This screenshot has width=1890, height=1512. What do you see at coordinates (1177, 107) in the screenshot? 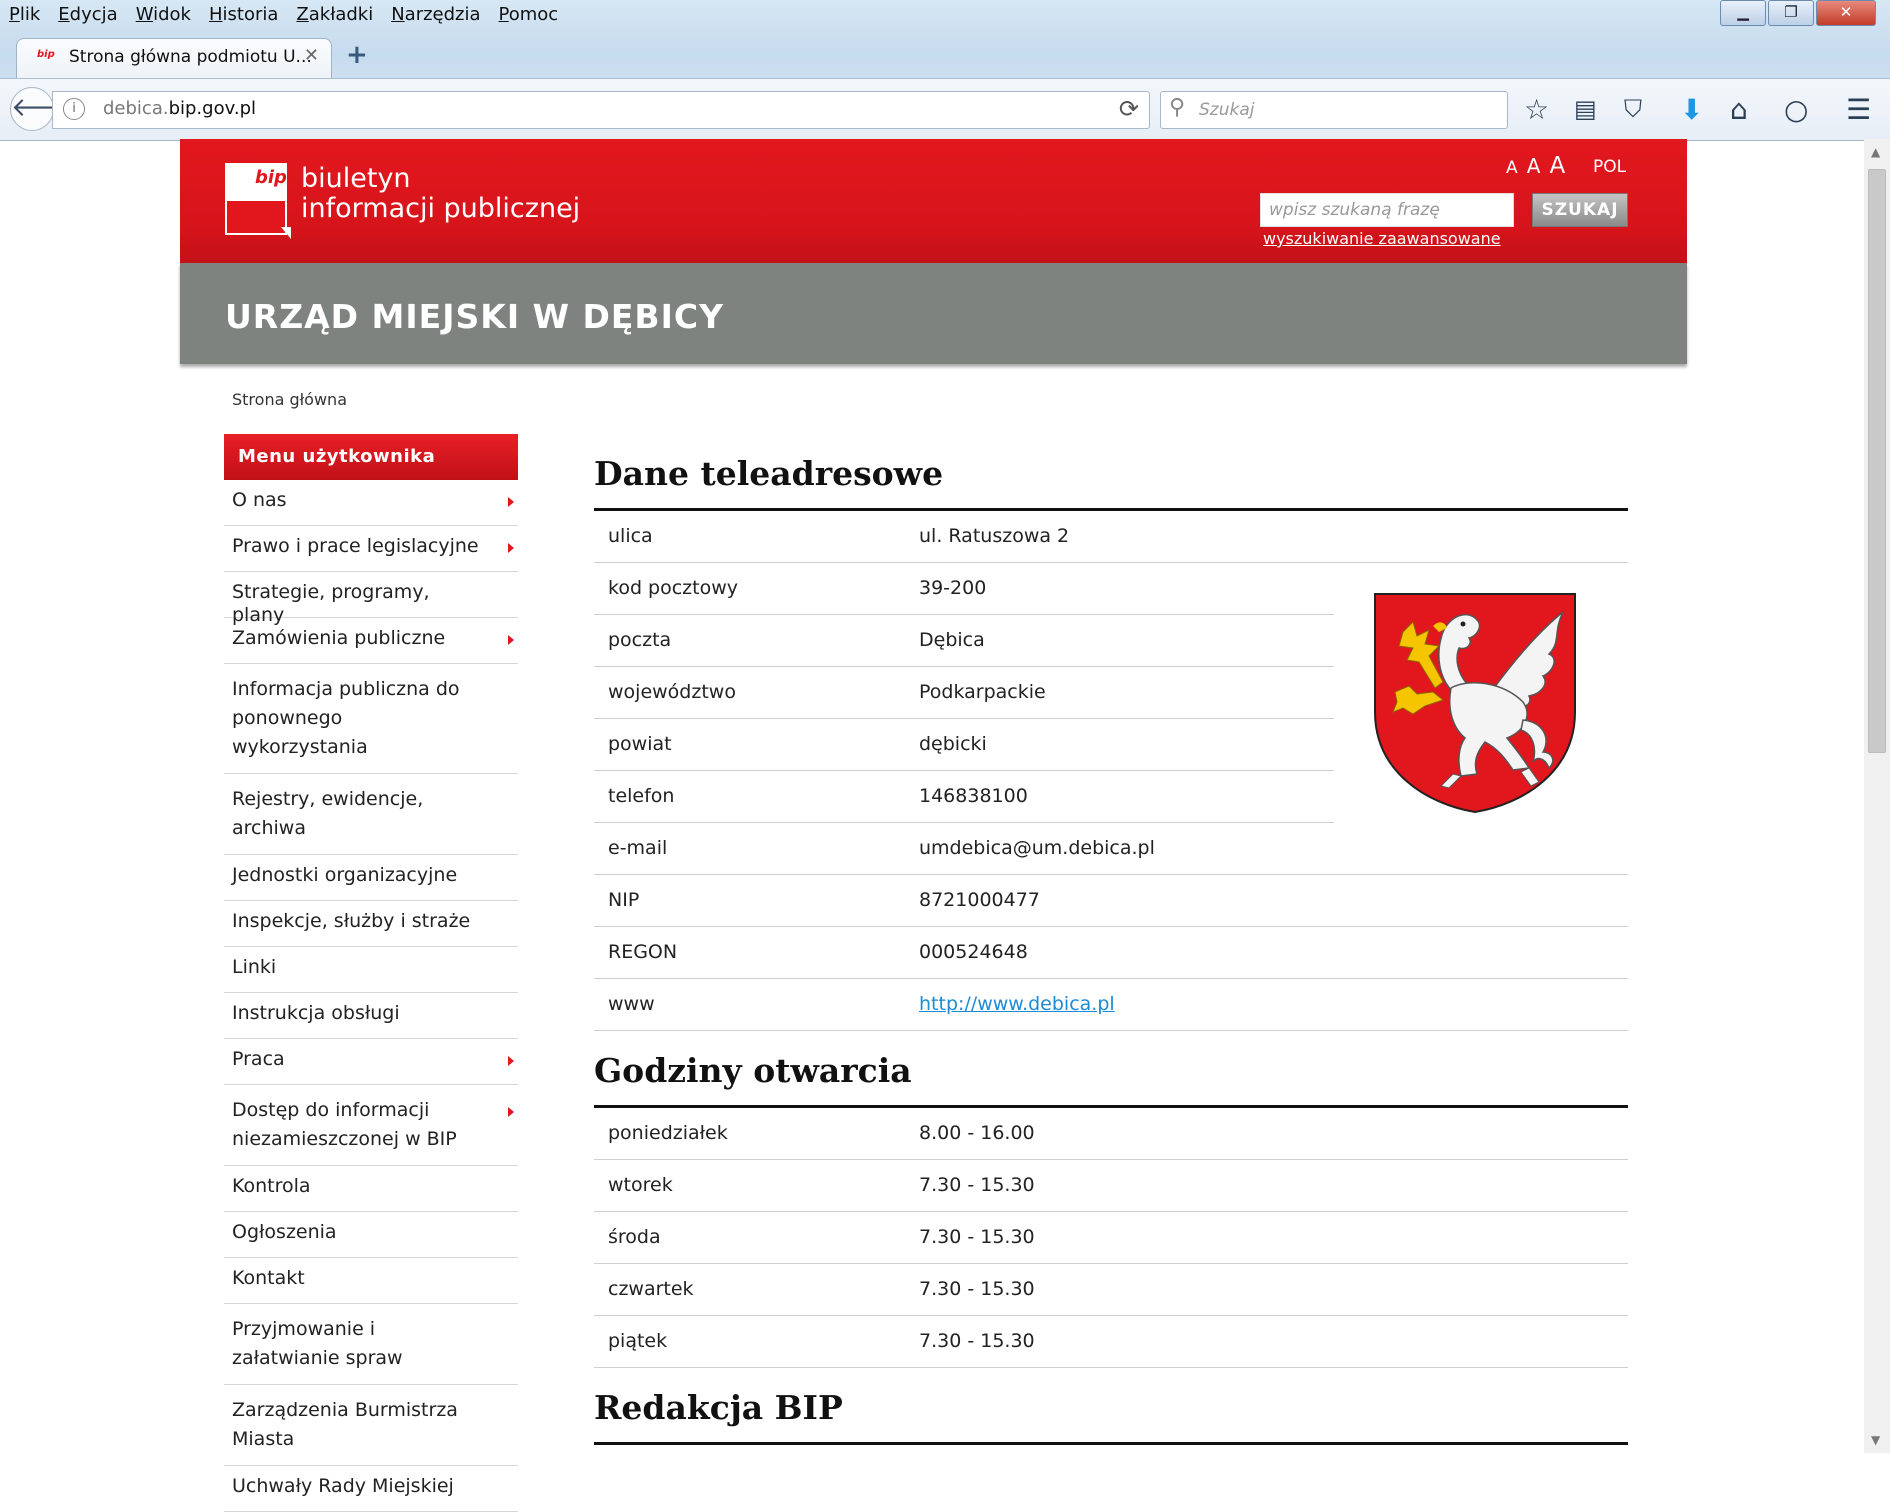
I see `search-icon: ⚲` at bounding box center [1177, 107].